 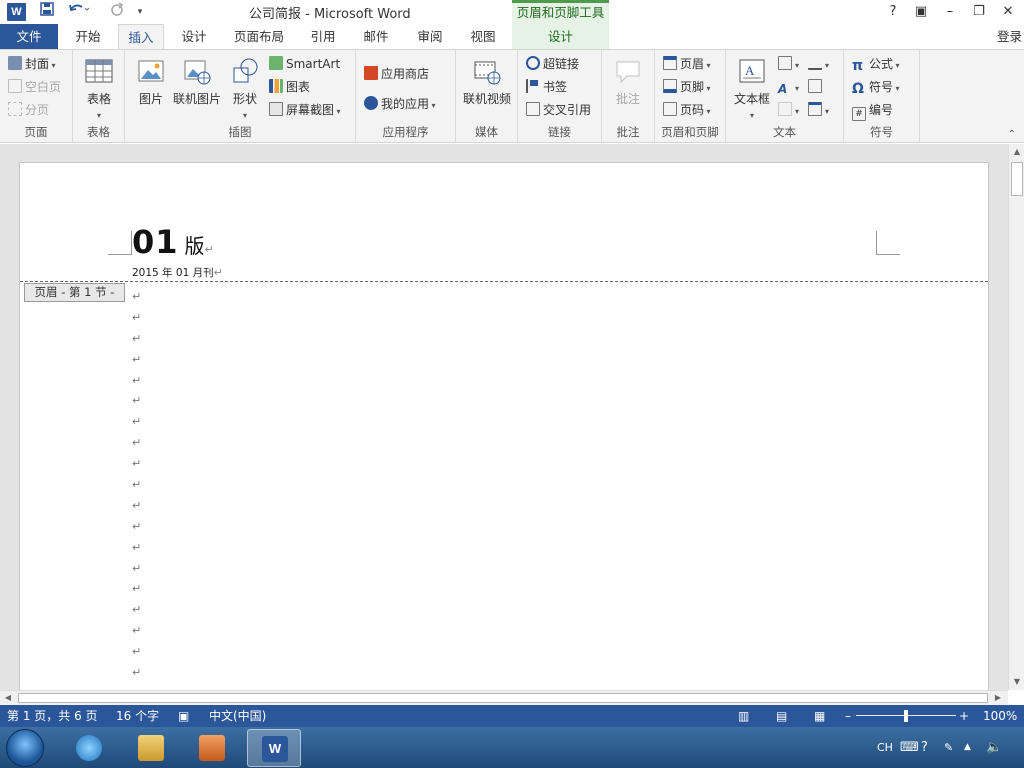 What do you see at coordinates (909, 747) in the screenshot?
I see `keyboard-icon: ⌨` at bounding box center [909, 747].